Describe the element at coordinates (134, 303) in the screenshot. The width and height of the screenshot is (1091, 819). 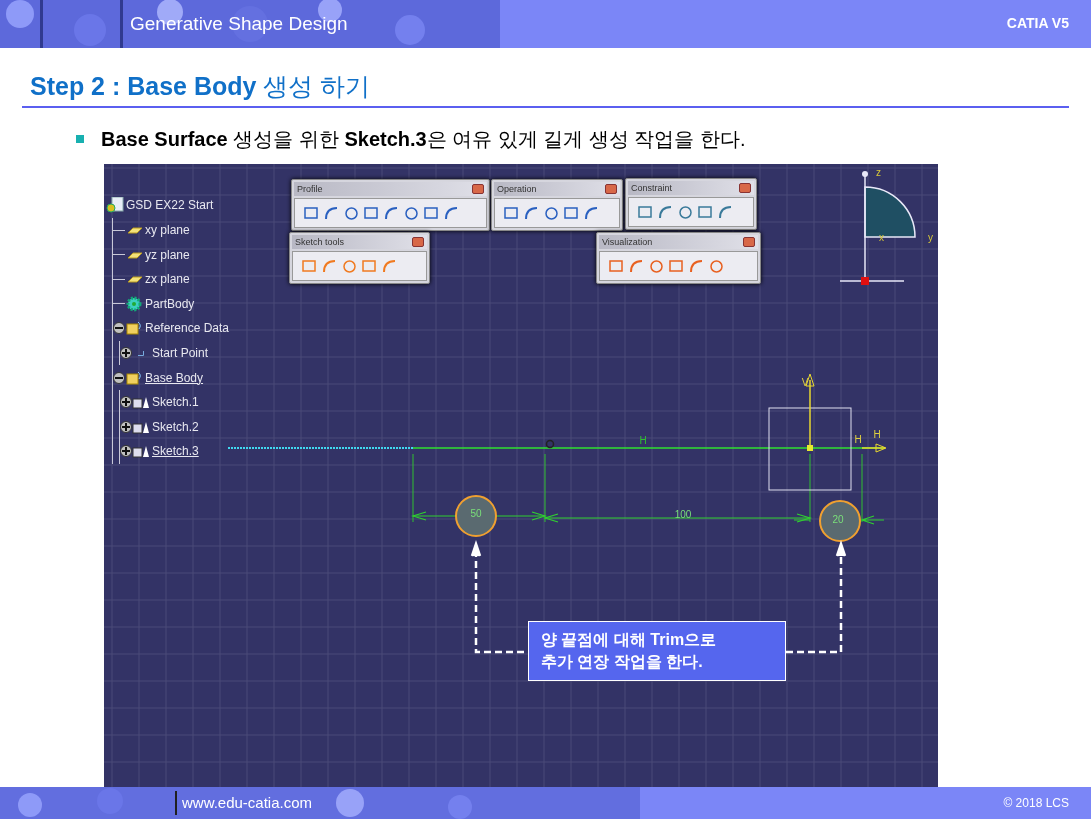
I see `gear-icon` at that location.